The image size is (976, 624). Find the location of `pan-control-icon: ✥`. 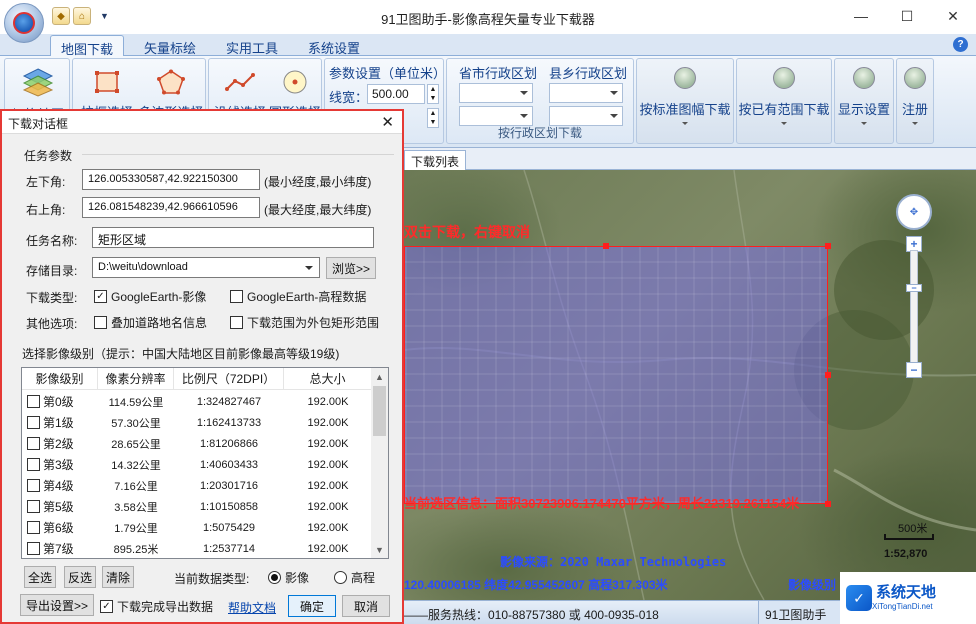

pan-control-icon: ✥ is located at coordinates (914, 212).